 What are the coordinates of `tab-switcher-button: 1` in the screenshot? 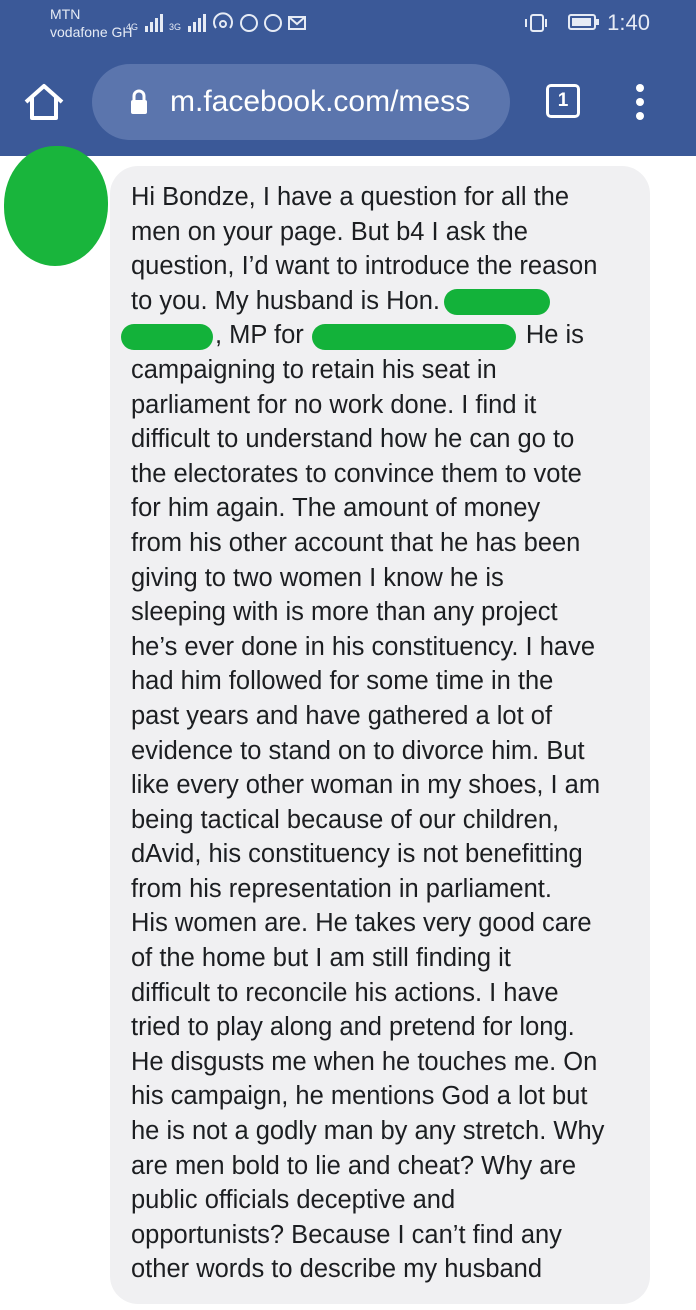 It's located at (563, 101).